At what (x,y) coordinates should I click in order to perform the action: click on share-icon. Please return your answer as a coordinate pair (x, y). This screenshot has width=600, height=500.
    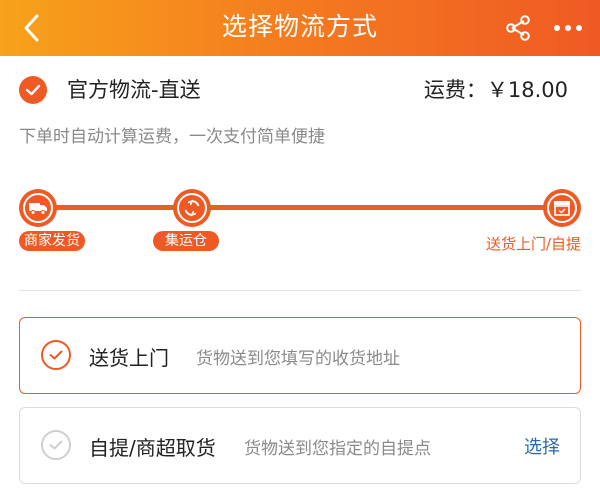
    Looking at the image, I should click on (518, 28).